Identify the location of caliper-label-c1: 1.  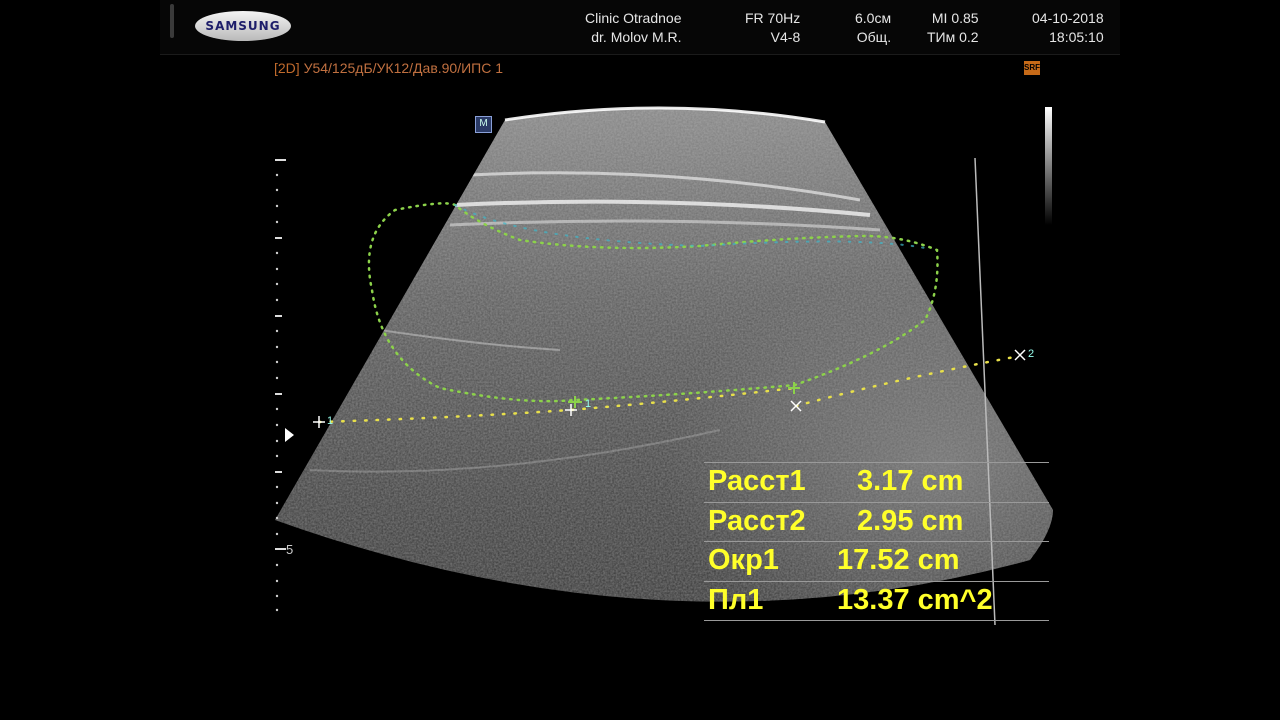
(588, 404).